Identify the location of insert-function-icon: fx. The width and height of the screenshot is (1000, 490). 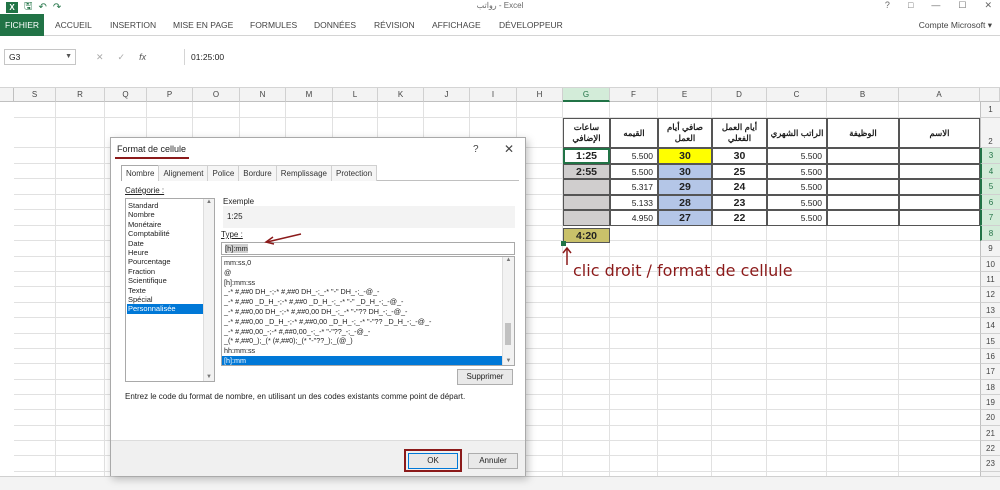
(142, 57).